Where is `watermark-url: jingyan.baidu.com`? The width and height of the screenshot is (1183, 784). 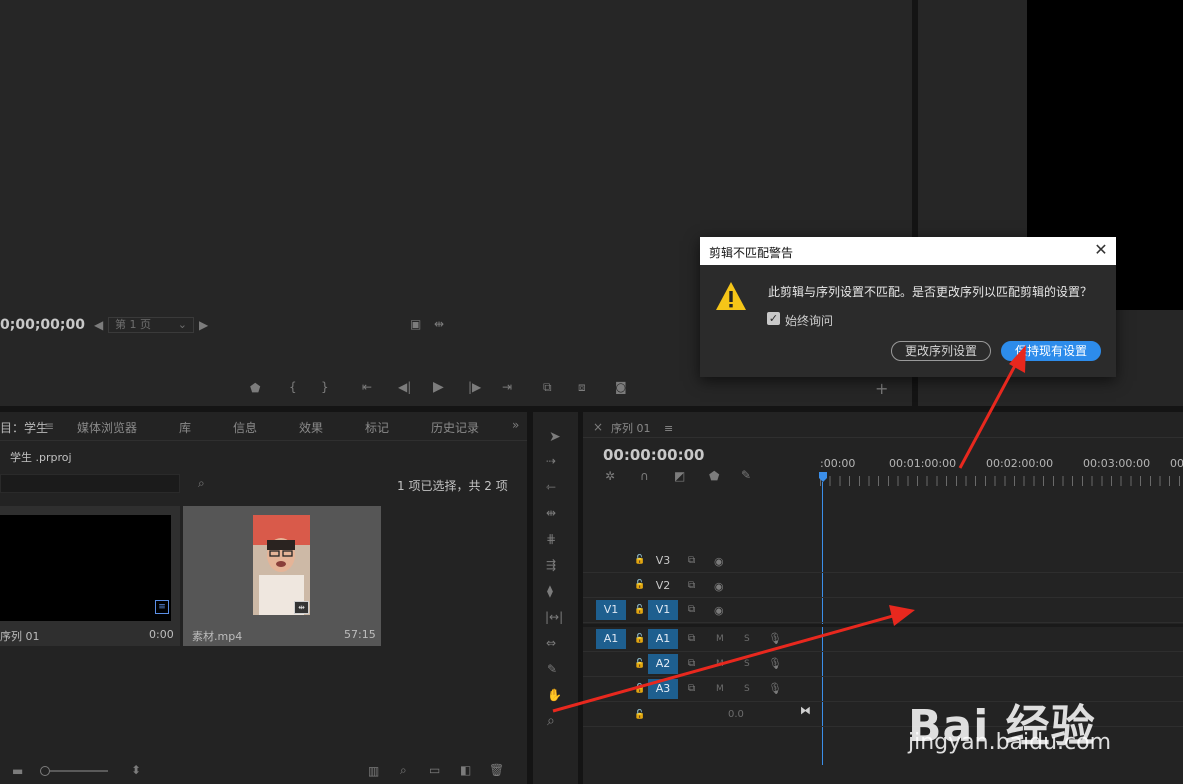 watermark-url: jingyan.baidu.com is located at coordinates (1010, 742).